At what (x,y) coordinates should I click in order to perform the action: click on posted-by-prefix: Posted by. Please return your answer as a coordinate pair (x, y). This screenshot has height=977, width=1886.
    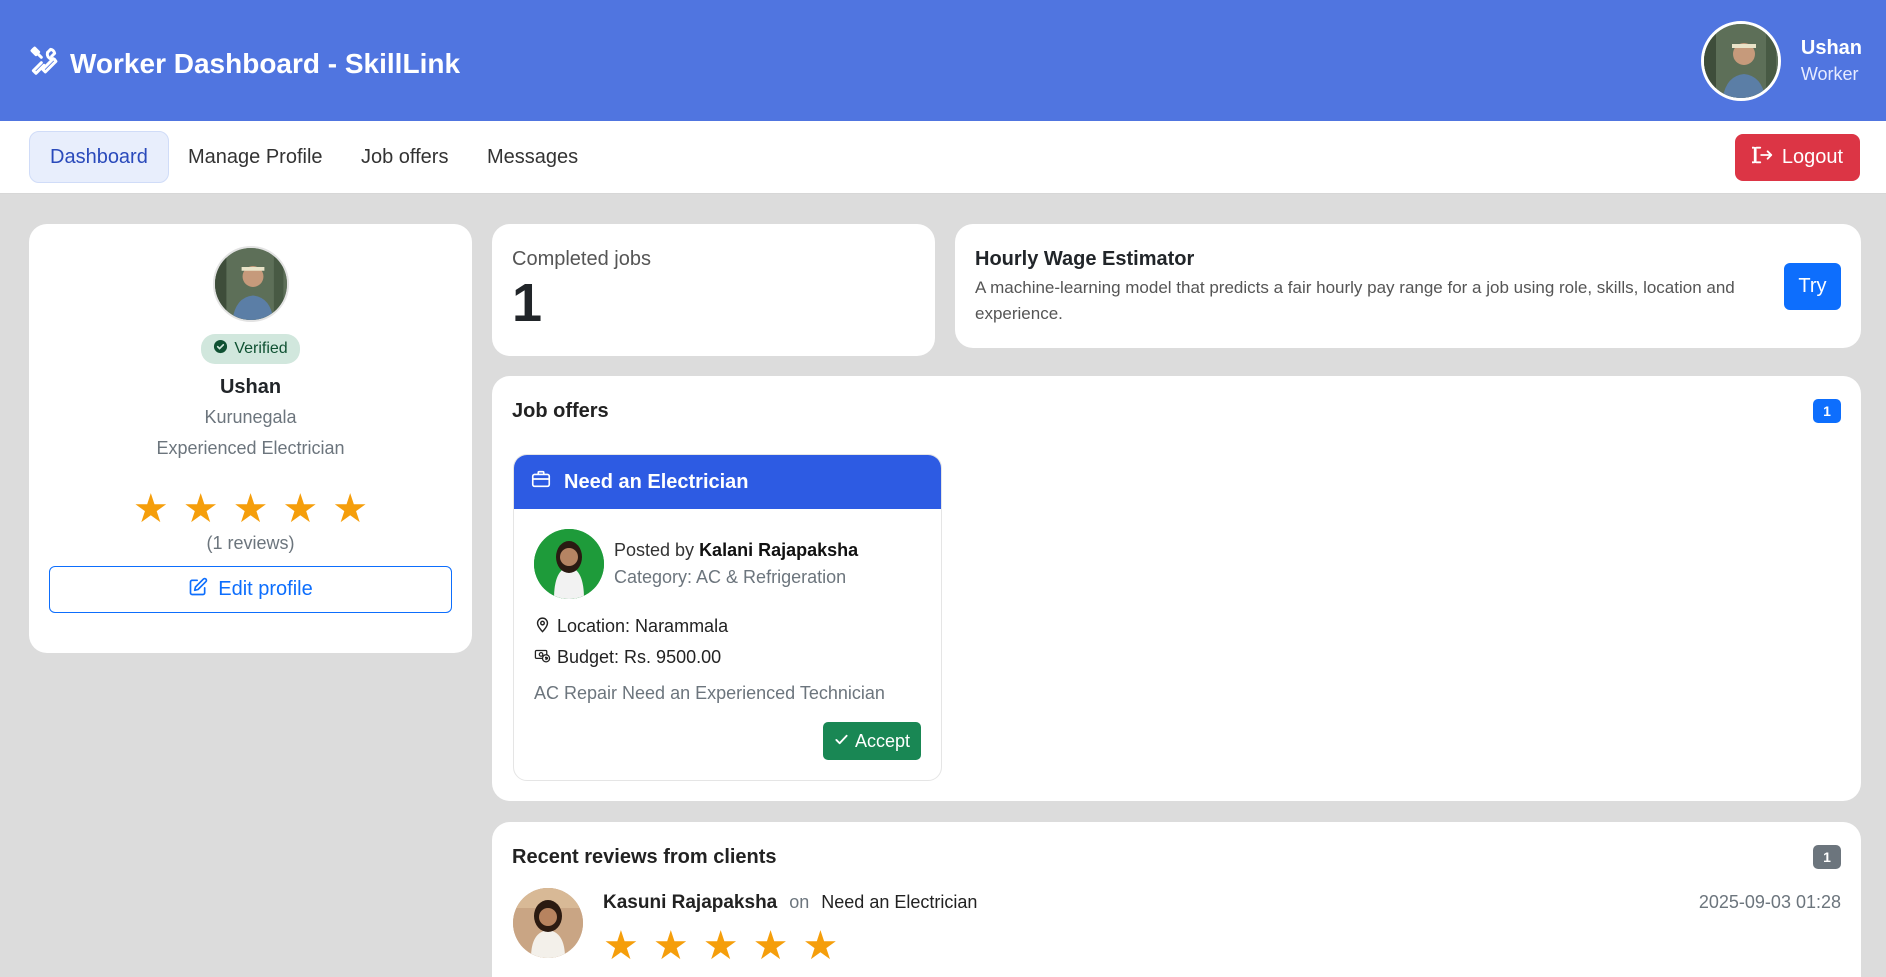
    Looking at the image, I should click on (657, 550).